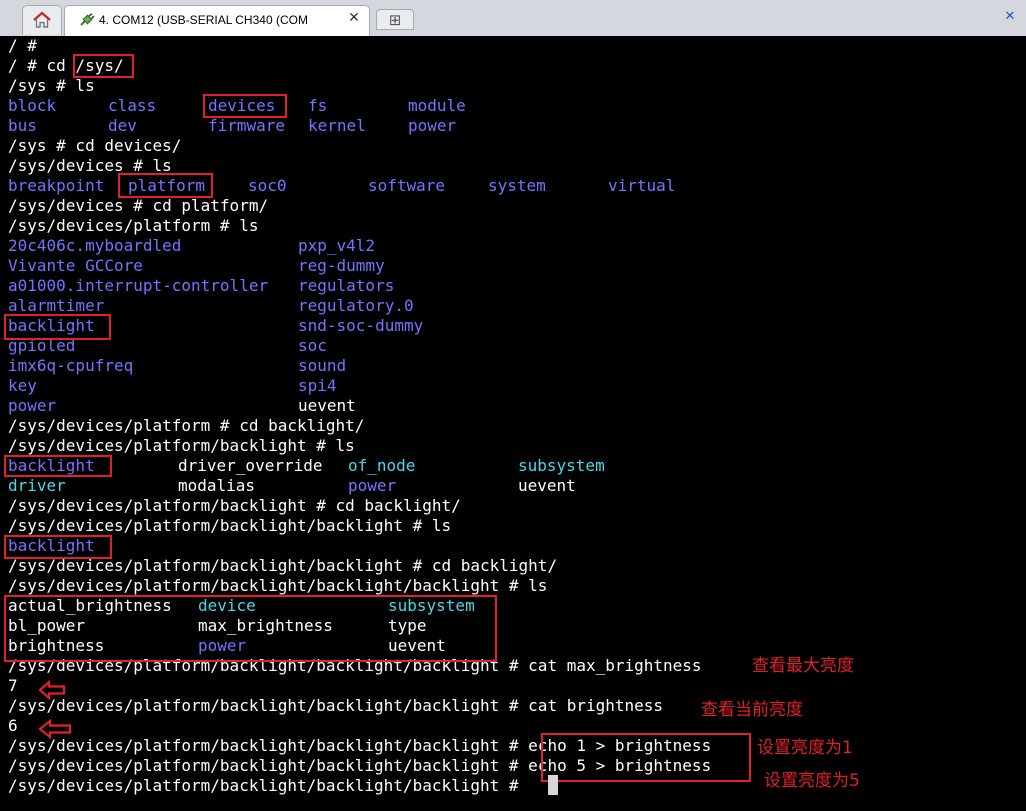  I want to click on symlink-entry: subsystem, so click(561, 465).